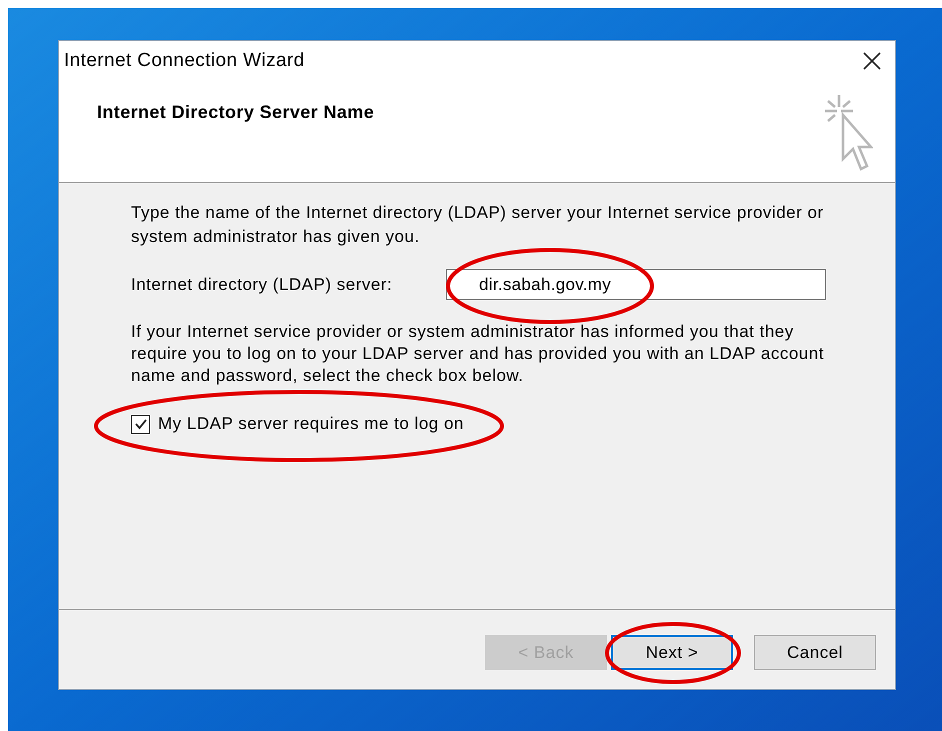  I want to click on checkmark-icon, so click(141, 424).